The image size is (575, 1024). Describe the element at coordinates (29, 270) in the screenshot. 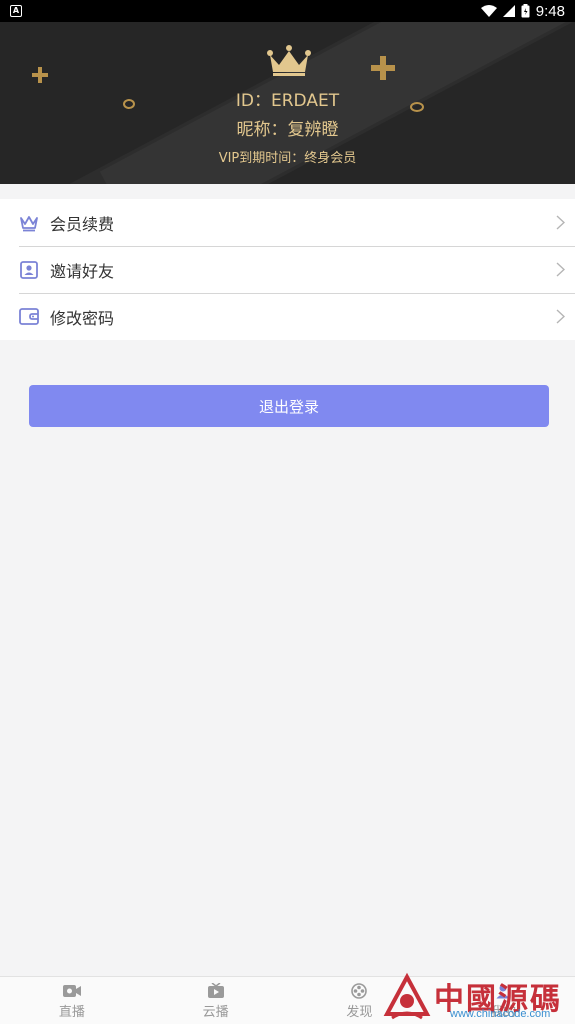

I see `person-card-icon` at that location.